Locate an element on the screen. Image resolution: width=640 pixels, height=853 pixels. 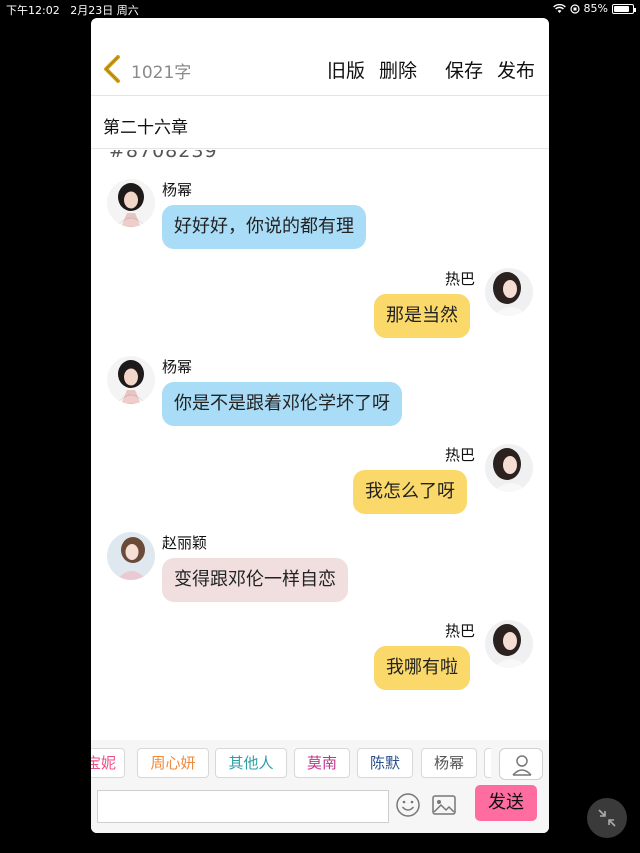
avatar-zhaoliying is located at coordinates (131, 556).